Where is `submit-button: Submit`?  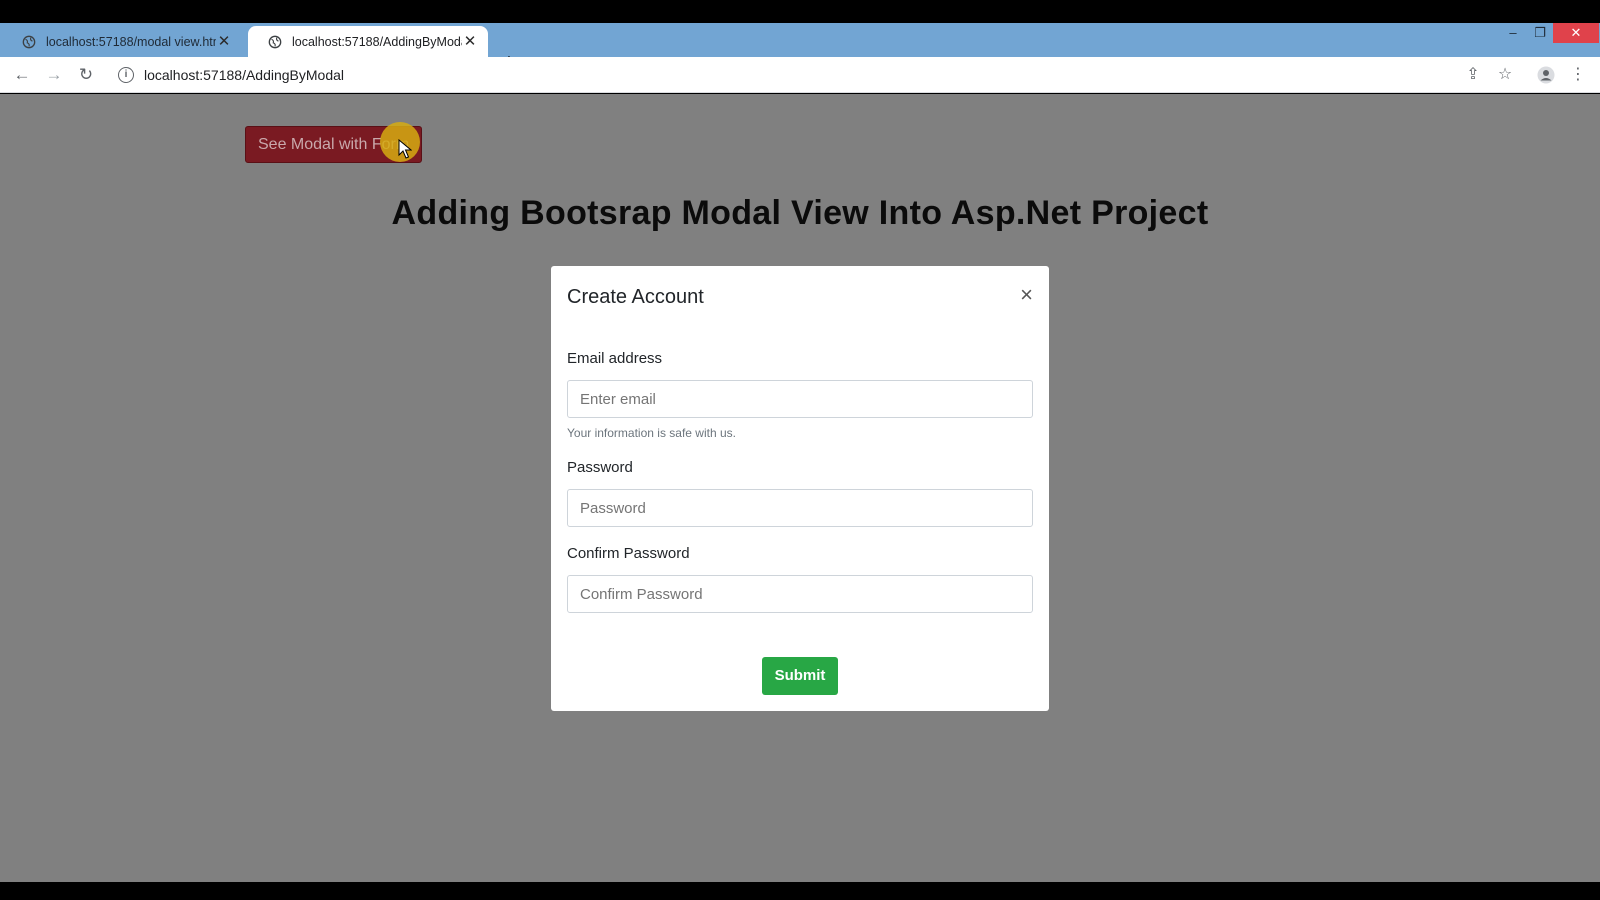 submit-button: Submit is located at coordinates (800, 676).